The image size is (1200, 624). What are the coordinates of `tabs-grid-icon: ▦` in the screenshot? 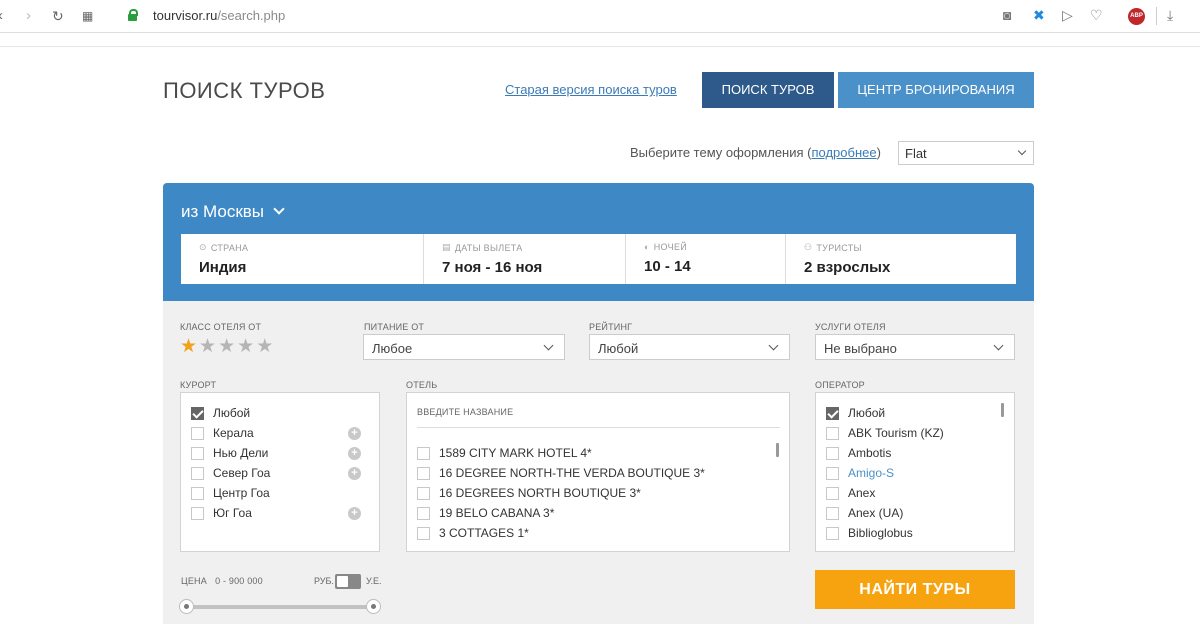 It's located at (87, 16).